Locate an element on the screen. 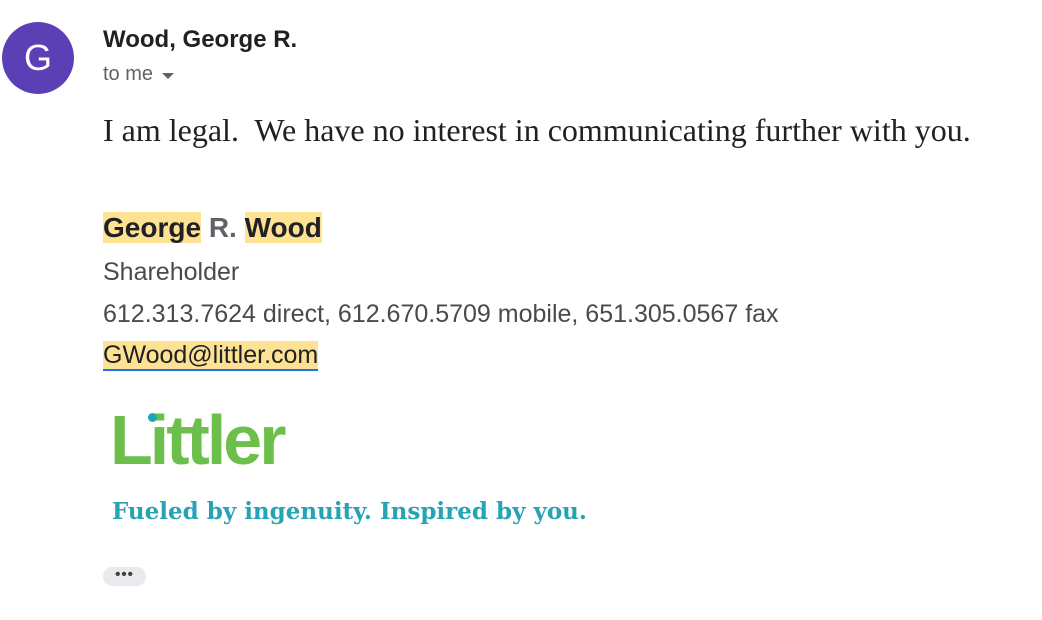  signature-title: Shareholder is located at coordinates (171, 272).